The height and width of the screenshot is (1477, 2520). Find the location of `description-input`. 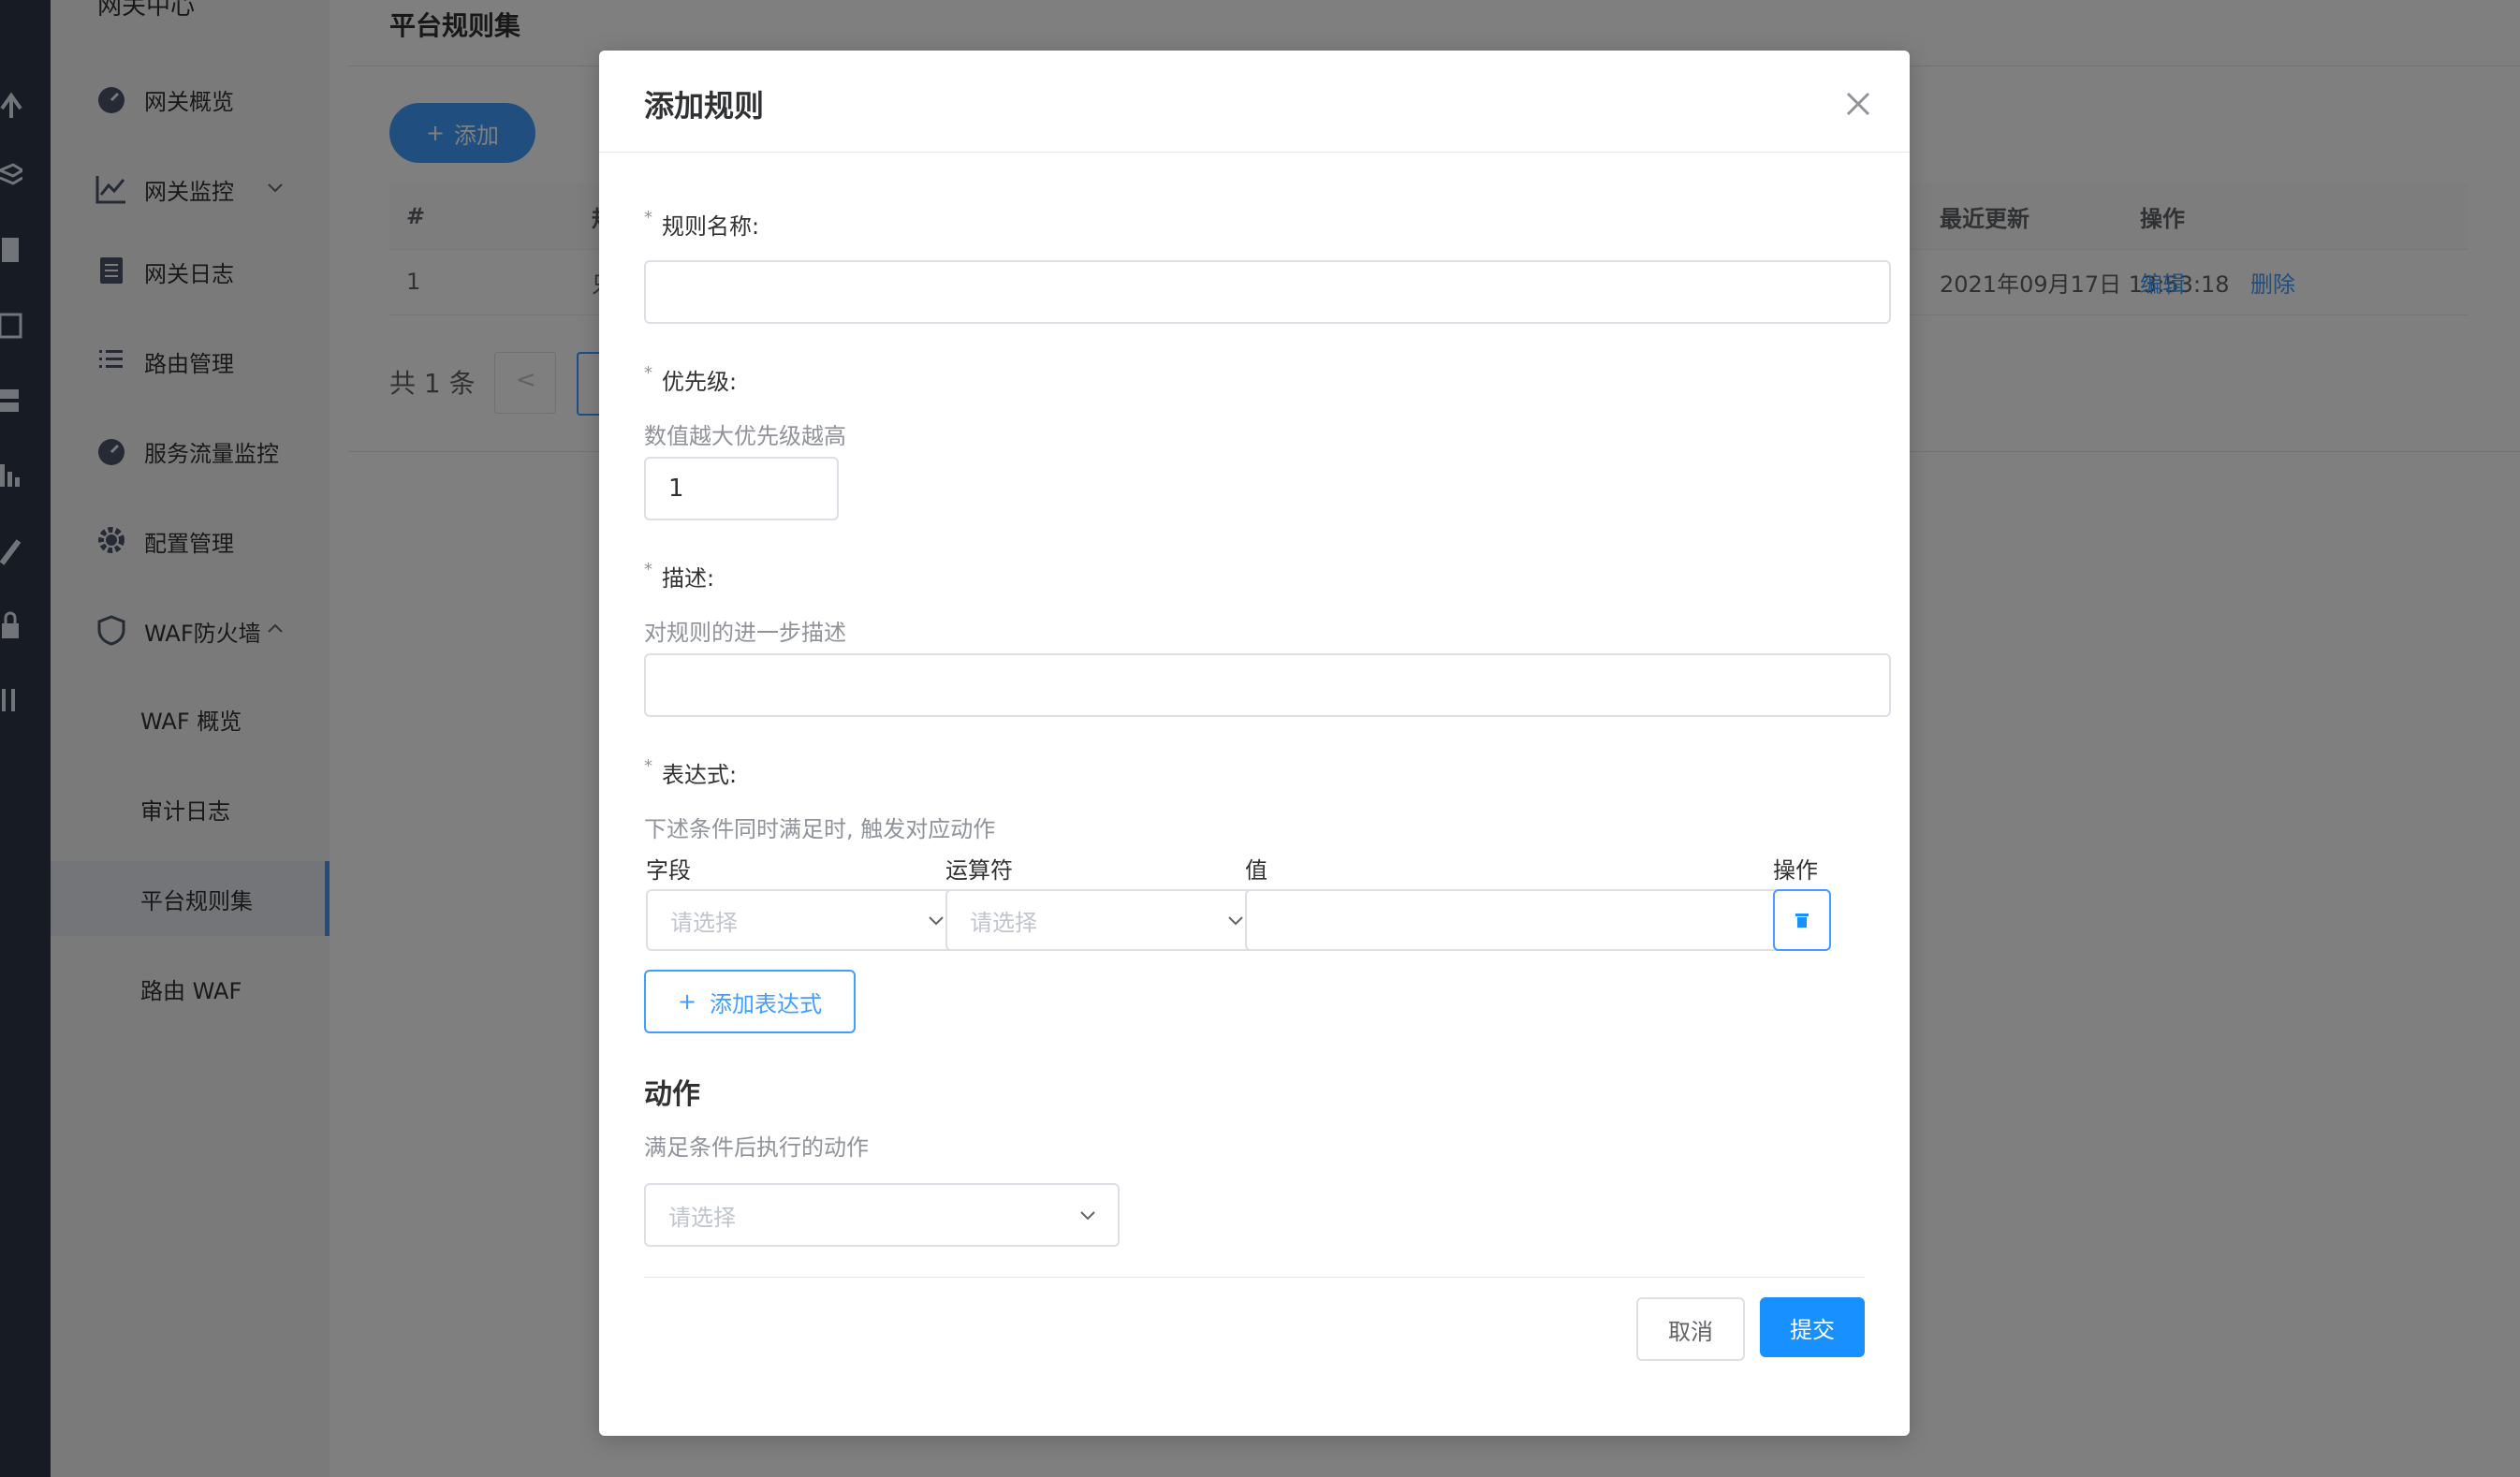

description-input is located at coordinates (1267, 685).